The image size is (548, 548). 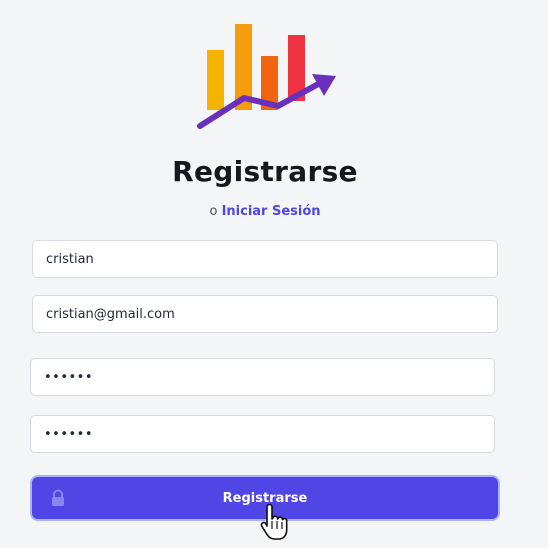 What do you see at coordinates (265, 259) in the screenshot?
I see `name-field: cristian` at bounding box center [265, 259].